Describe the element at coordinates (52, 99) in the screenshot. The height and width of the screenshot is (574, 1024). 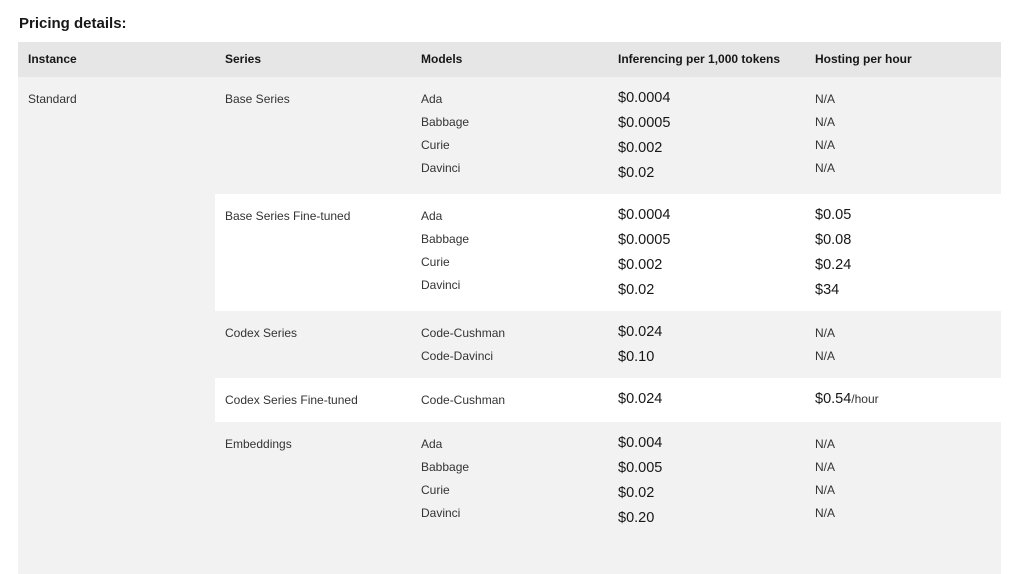
I see `instance-label: Standard` at that location.